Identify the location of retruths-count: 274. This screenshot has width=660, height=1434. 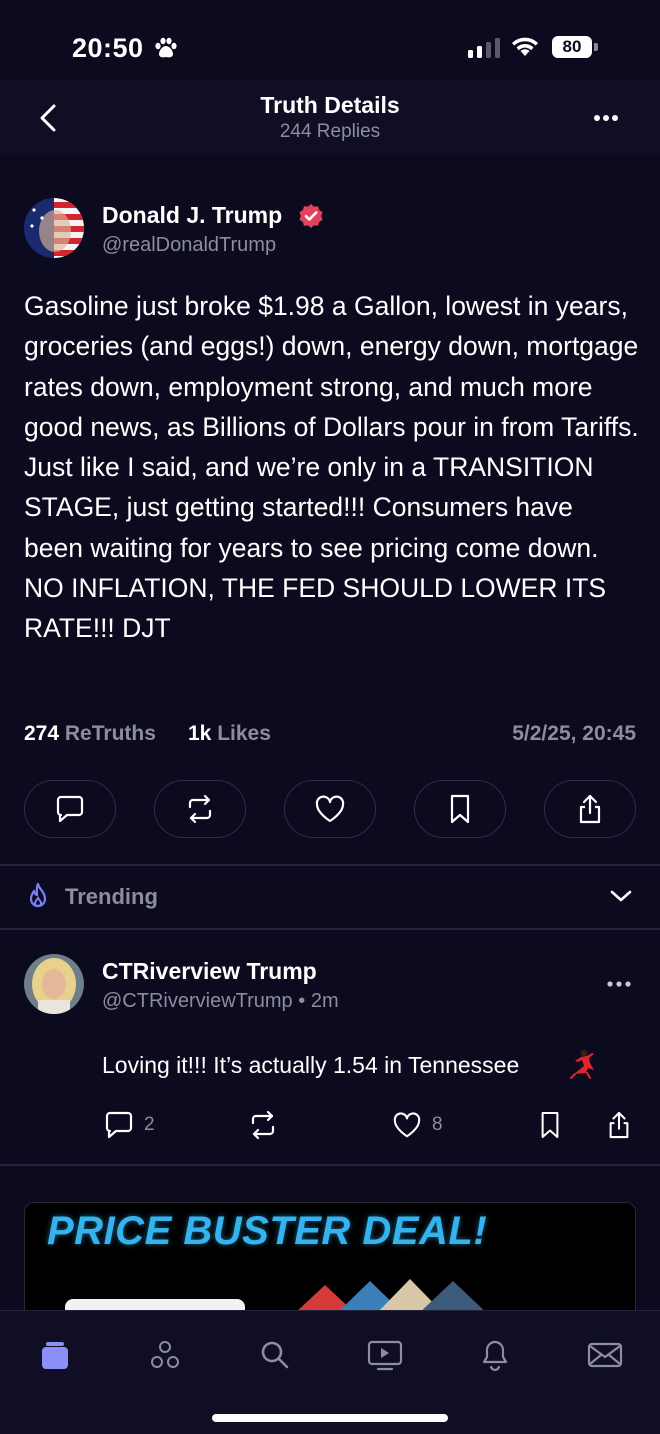
(42, 733).